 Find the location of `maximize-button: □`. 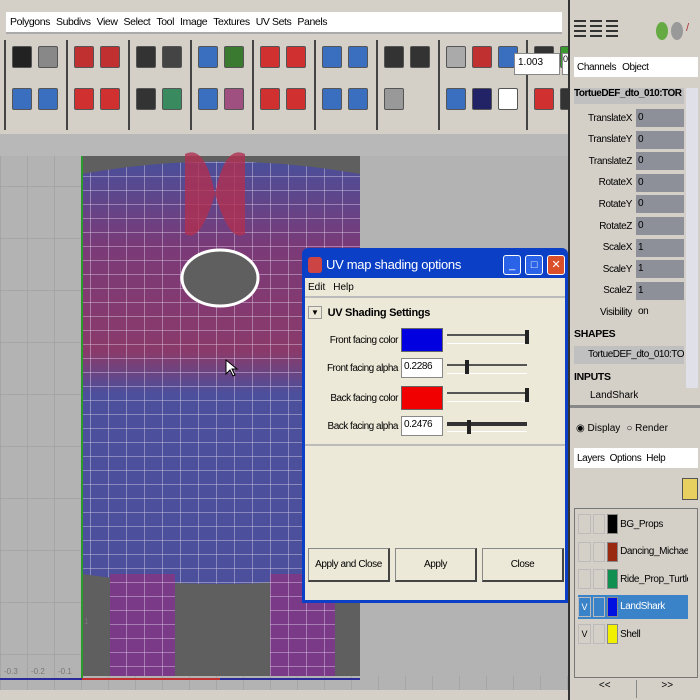

maximize-button: □ is located at coordinates (534, 264).